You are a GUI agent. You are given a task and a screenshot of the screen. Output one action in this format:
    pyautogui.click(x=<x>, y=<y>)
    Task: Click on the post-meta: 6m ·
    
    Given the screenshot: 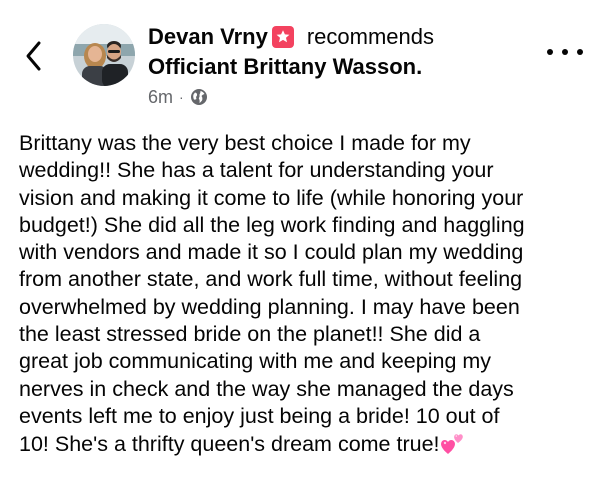 What is the action you would take?
    pyautogui.click(x=338, y=97)
    